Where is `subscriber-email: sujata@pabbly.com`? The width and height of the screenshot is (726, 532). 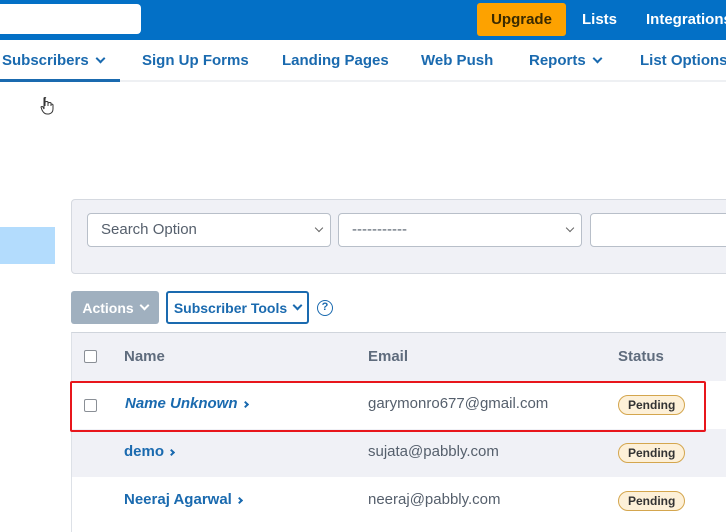 subscriber-email: sujata@pabbly.com is located at coordinates (433, 451).